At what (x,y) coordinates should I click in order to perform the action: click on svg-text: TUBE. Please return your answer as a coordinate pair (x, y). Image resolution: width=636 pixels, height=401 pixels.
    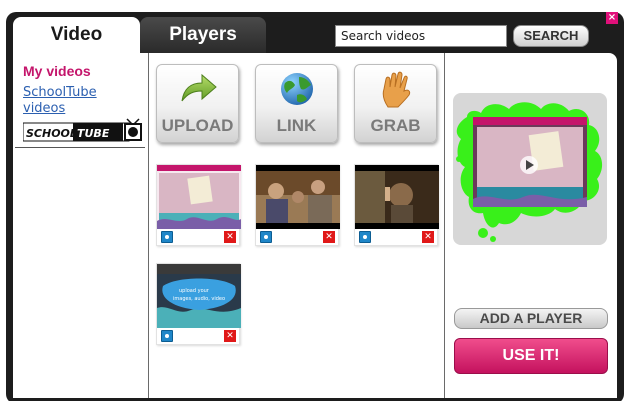
    Looking at the image, I should click on (93, 133).